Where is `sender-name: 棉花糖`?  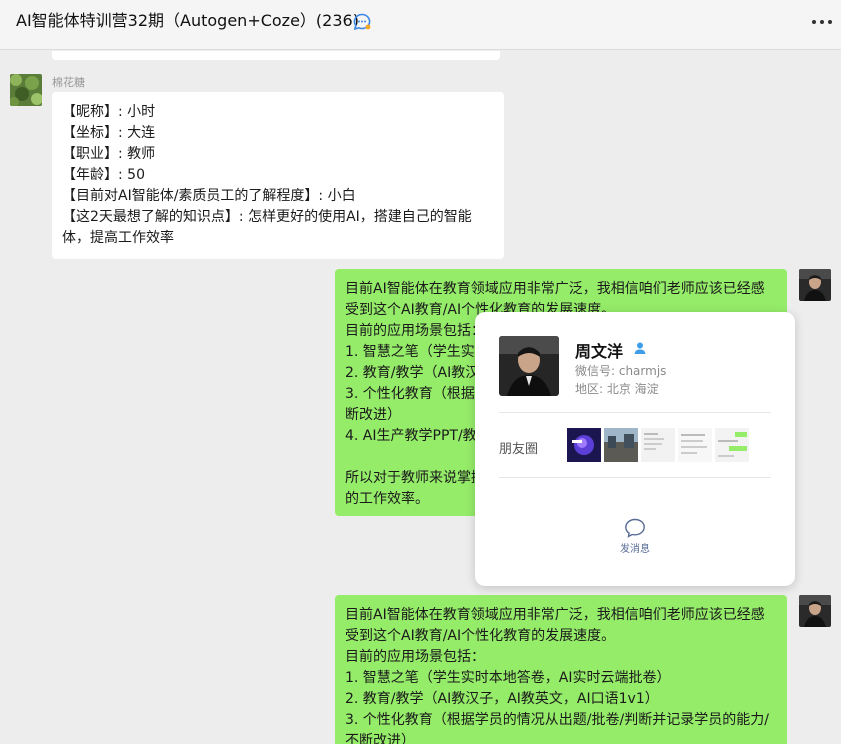 sender-name: 棉花糖 is located at coordinates (68, 82).